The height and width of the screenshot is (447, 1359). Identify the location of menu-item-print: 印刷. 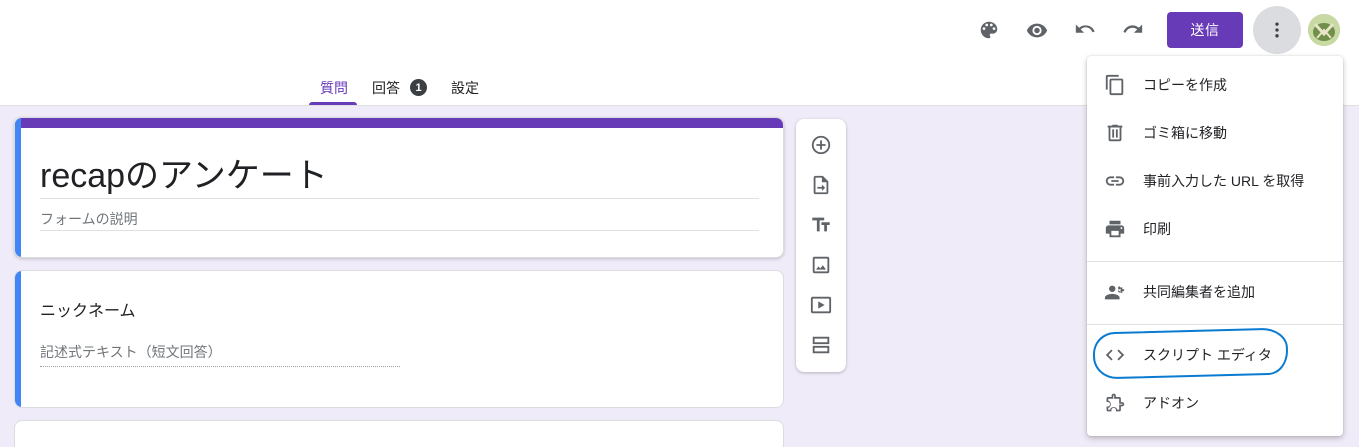
(1215, 229).